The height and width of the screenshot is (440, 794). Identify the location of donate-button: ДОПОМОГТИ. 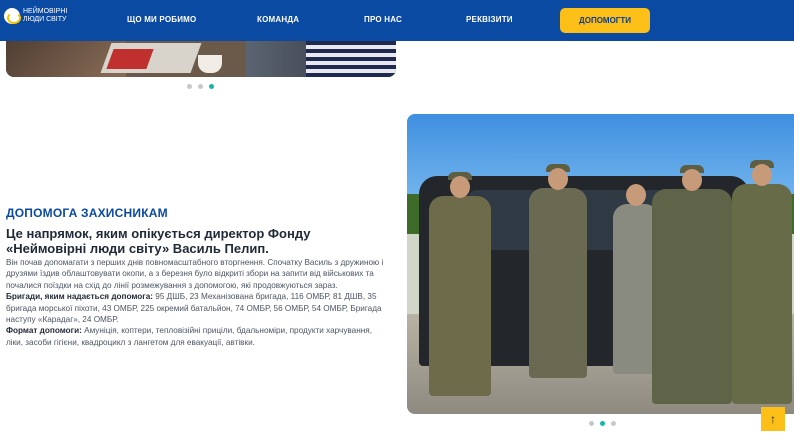
(605, 20).